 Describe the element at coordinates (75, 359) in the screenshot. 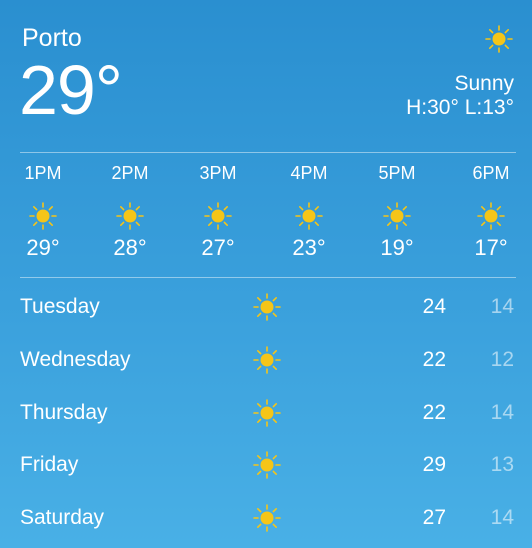

I see `day-name: Wednesday` at that location.